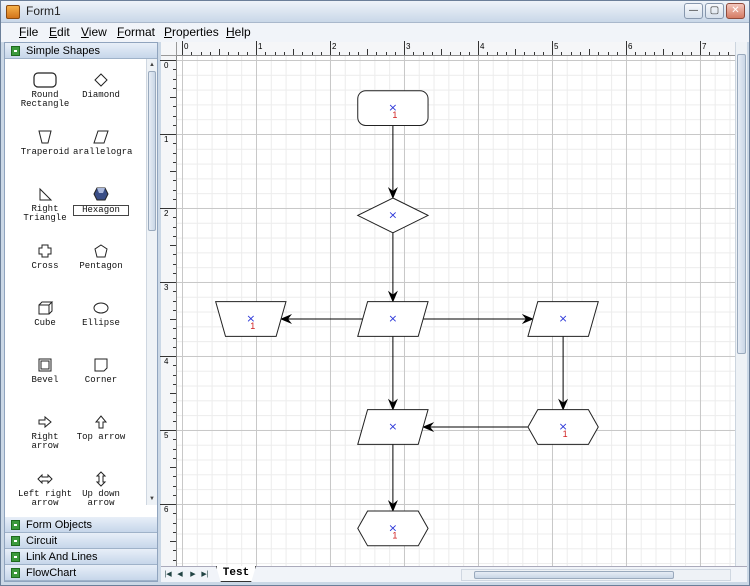 This screenshot has width=750, height=586. Describe the element at coordinates (574, 575) in the screenshot. I see `horizontal-scroll-thumb` at that location.